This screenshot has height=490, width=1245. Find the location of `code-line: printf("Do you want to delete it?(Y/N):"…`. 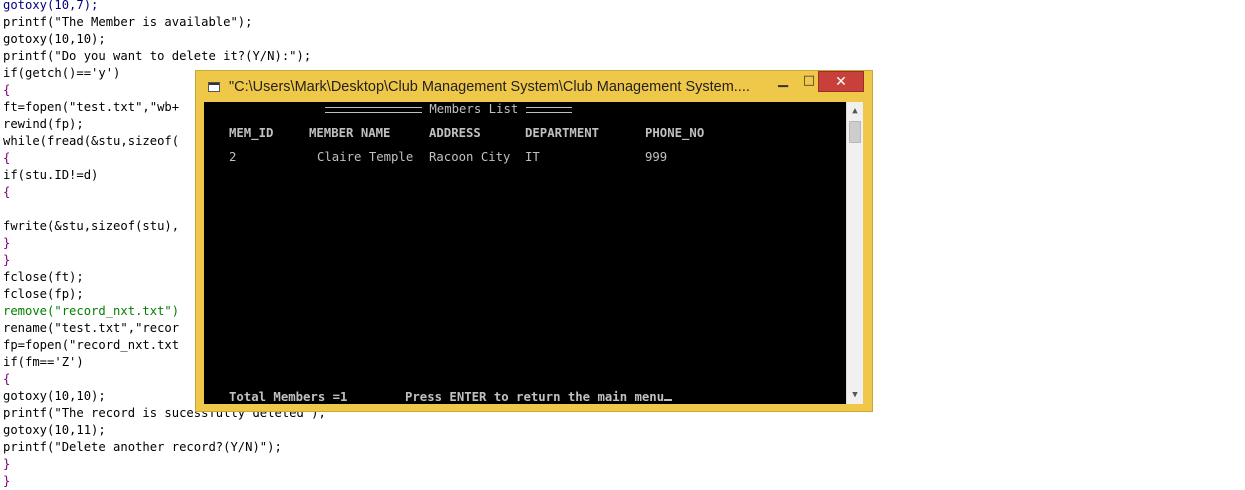

code-line: printf("Do you want to delete it?(Y/N):"… is located at coordinates (157, 56).